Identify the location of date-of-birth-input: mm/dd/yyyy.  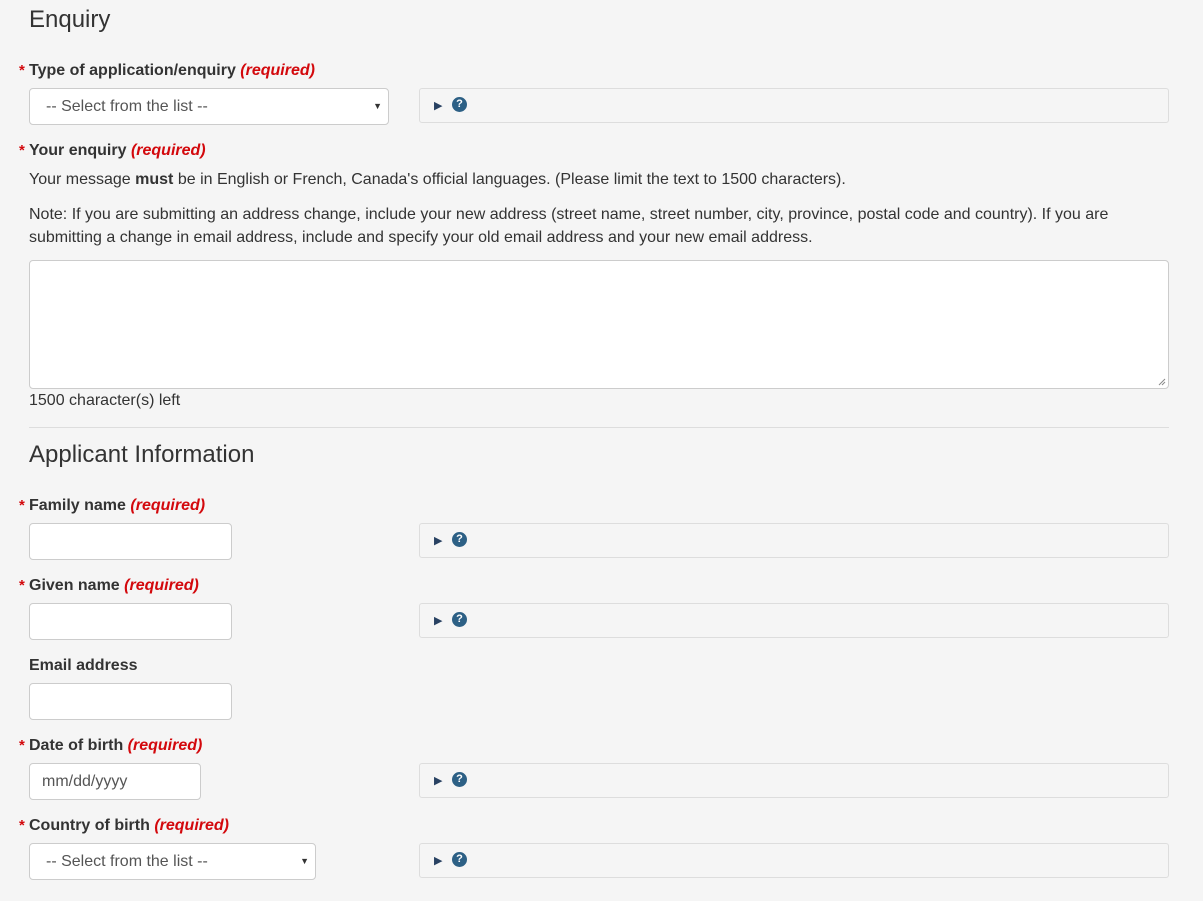
(115, 781).